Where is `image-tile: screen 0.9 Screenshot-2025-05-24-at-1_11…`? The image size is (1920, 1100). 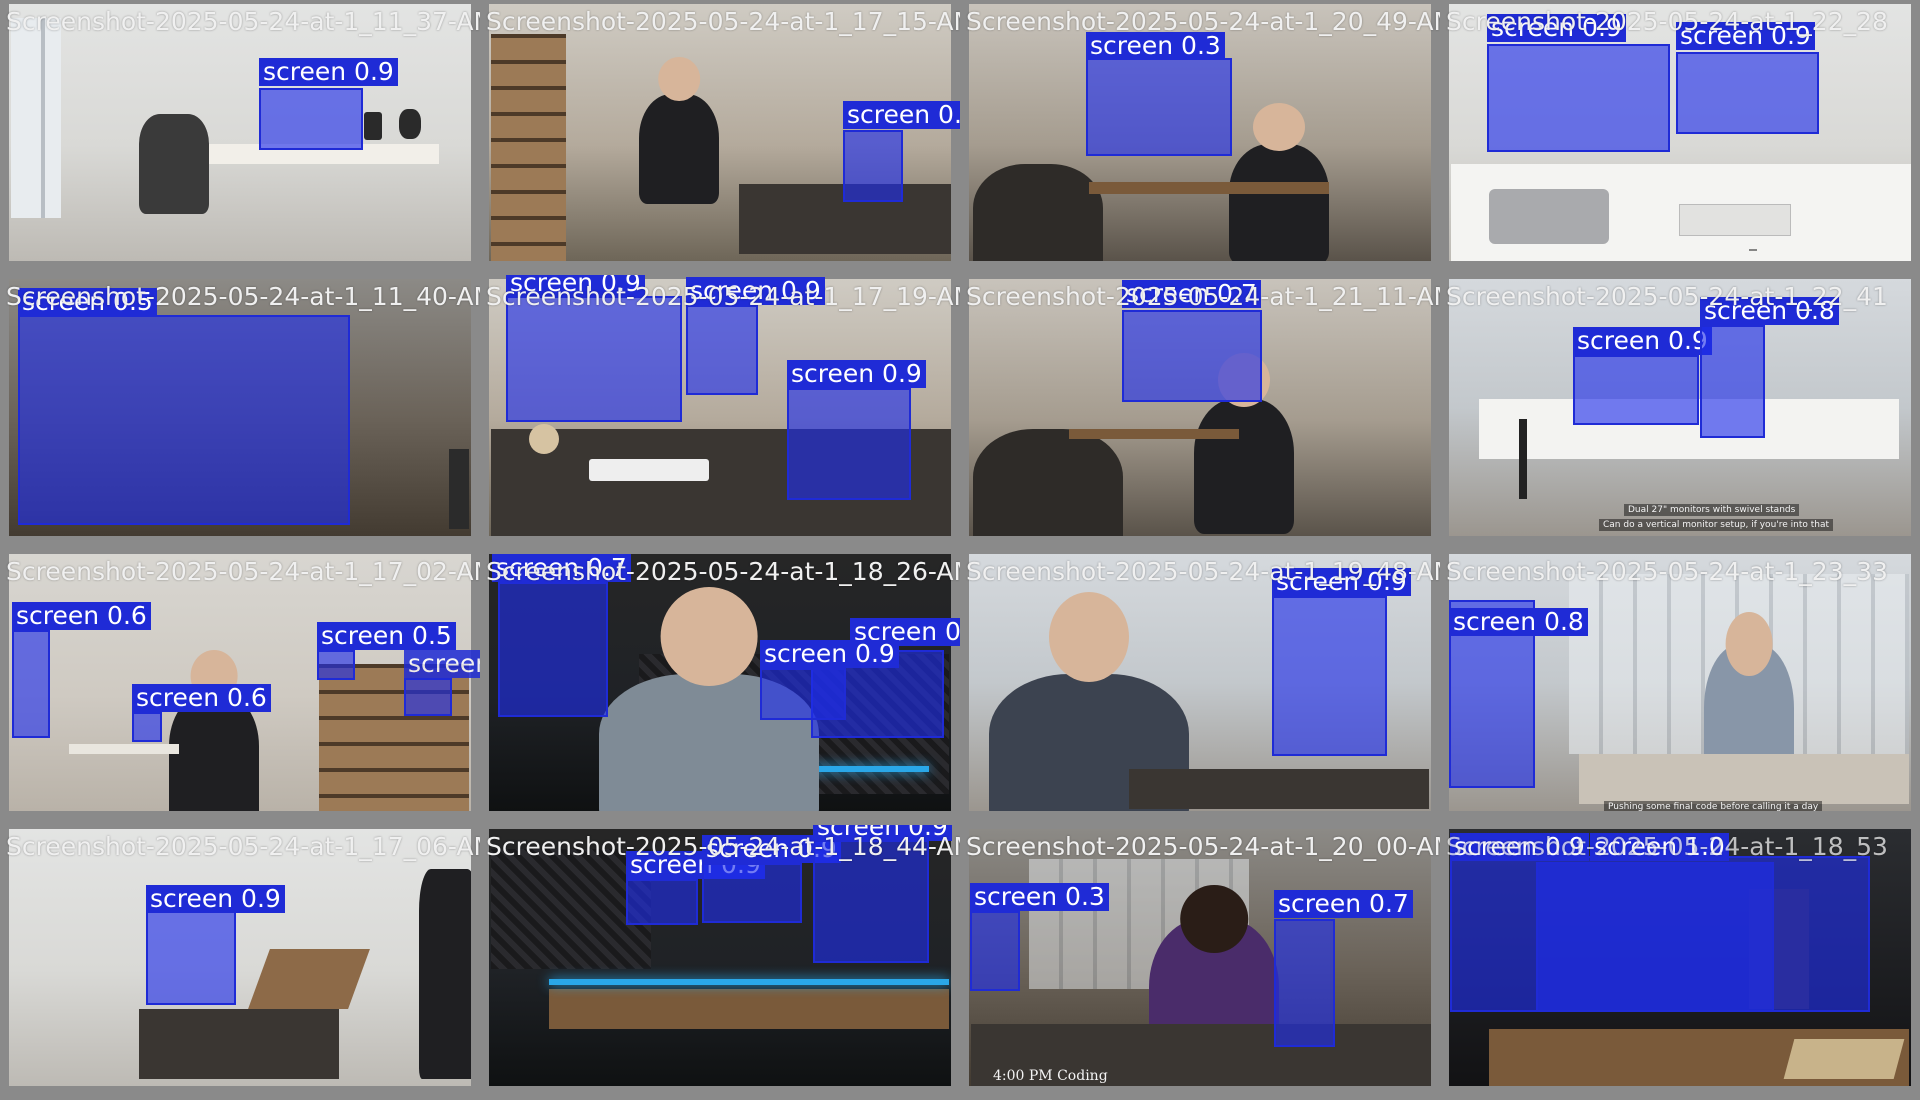 image-tile: screen 0.9 Screenshot-2025-05-24-at-1_11… is located at coordinates (240, 137).